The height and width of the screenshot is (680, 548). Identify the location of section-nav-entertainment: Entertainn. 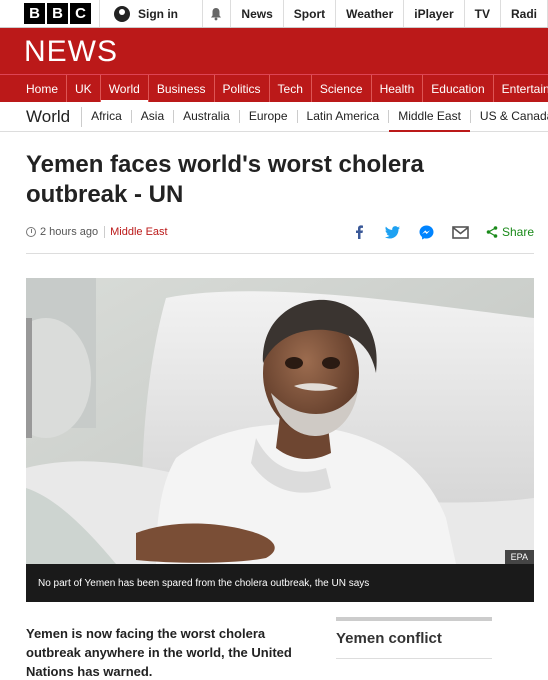
(520, 88).